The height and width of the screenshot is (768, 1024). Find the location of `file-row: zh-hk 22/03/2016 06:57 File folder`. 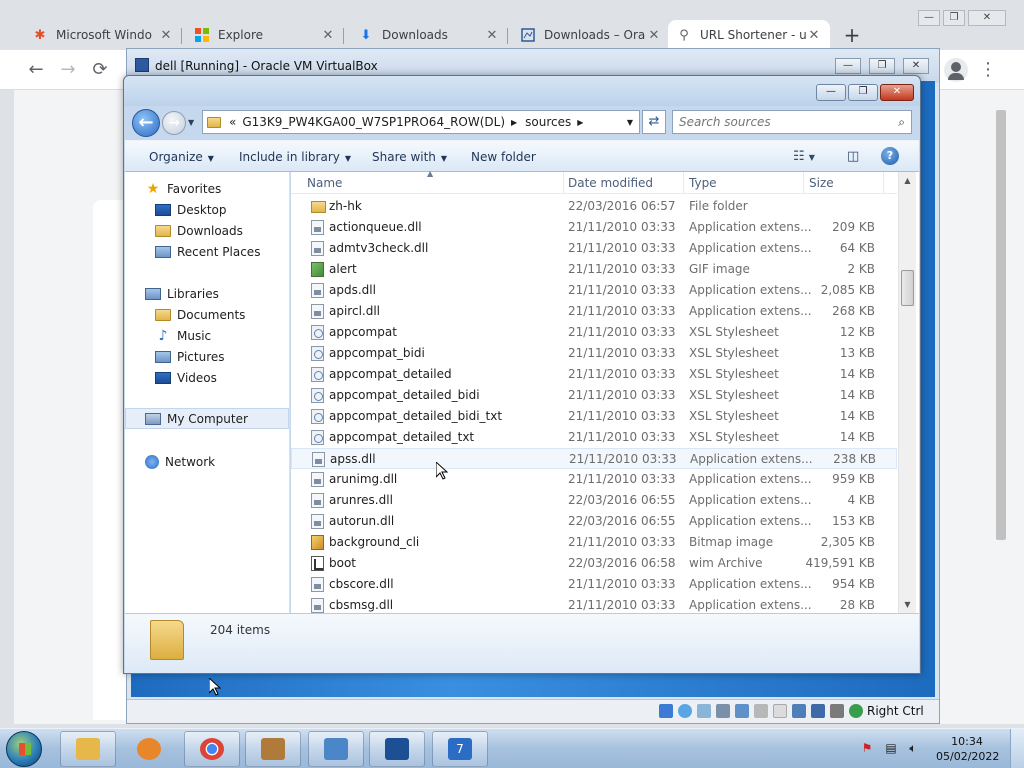

file-row: zh-hk 22/03/2016 06:57 File folder is located at coordinates (594, 206).